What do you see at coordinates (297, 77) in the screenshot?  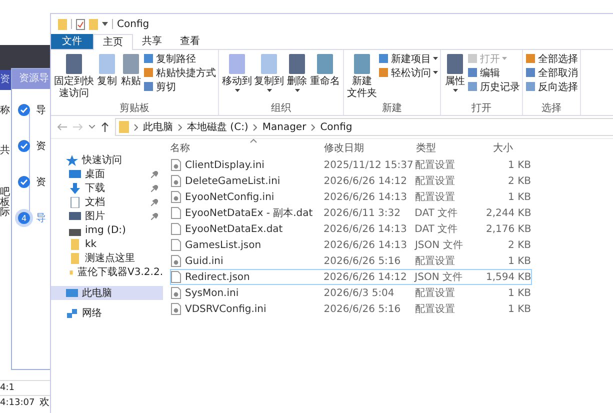 I see `ribbon-button: 删除` at bounding box center [297, 77].